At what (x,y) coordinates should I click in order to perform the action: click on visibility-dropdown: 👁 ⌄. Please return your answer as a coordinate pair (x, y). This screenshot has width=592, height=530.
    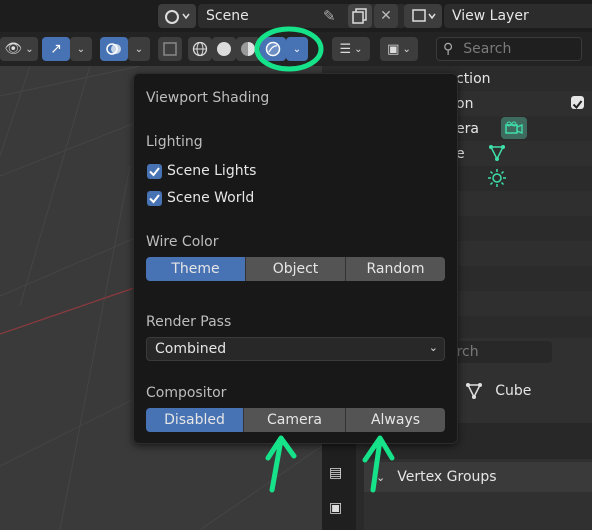
    Looking at the image, I should click on (19, 49).